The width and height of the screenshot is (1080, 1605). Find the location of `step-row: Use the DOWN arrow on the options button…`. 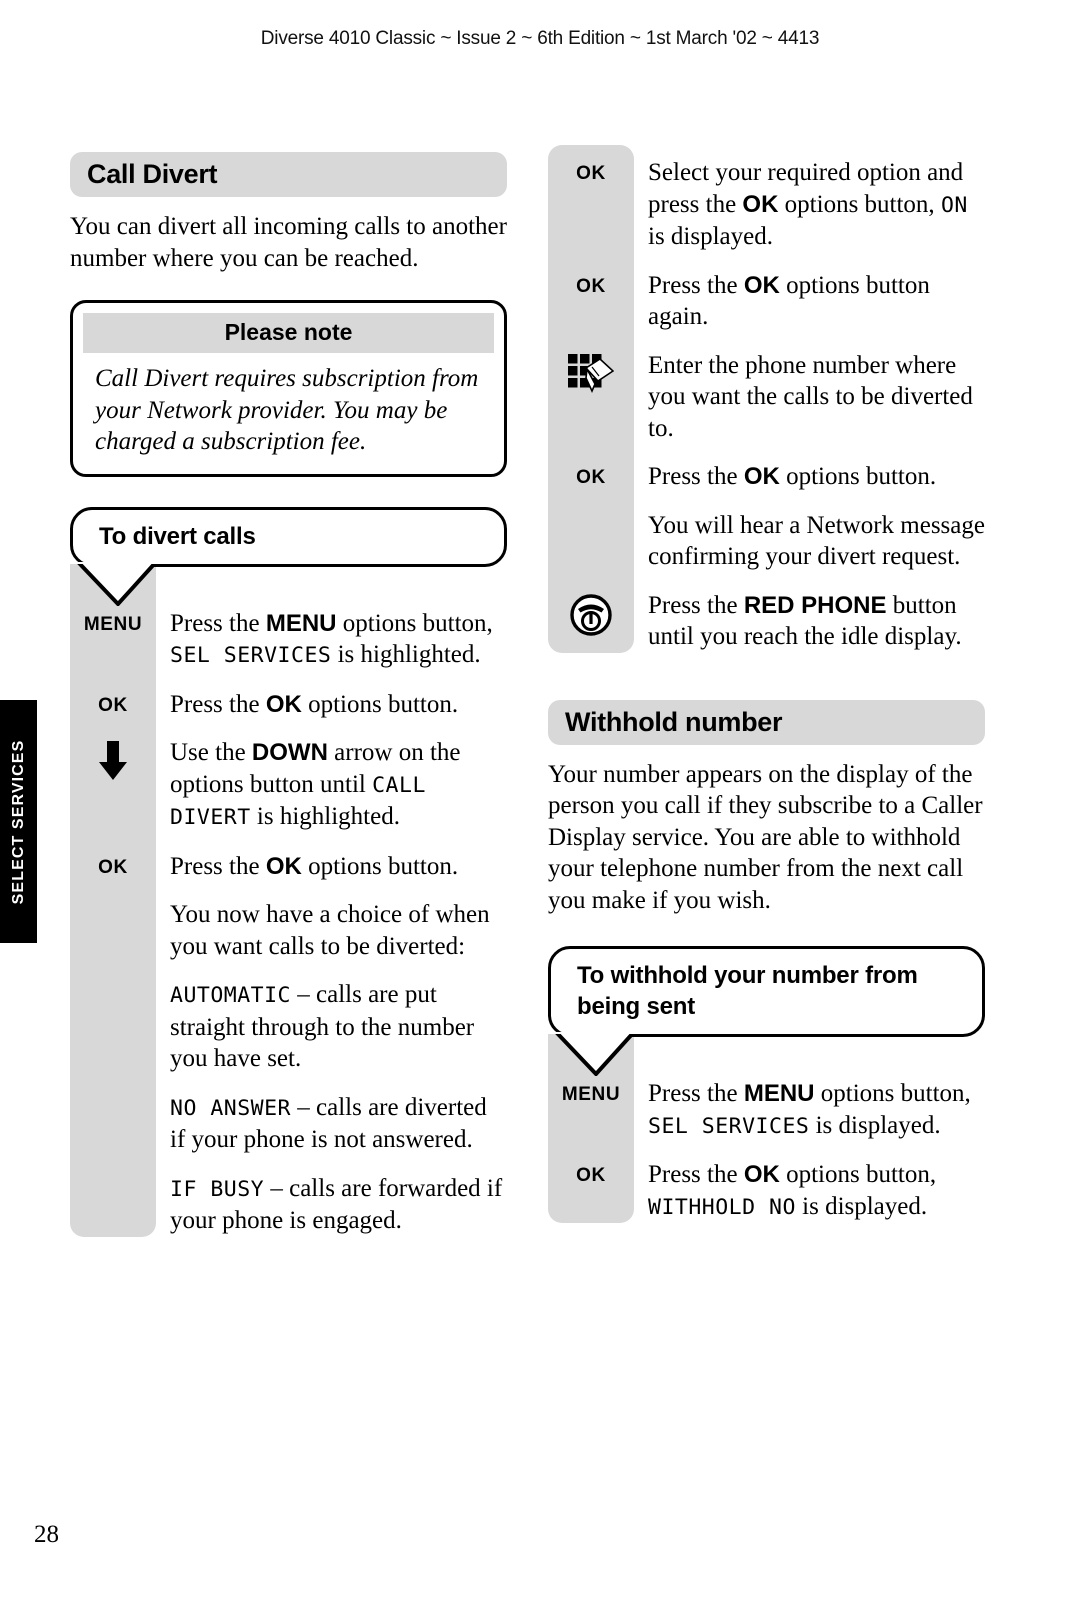

step-row: Use the DOWN arrow on the options button… is located at coordinates (288, 785).